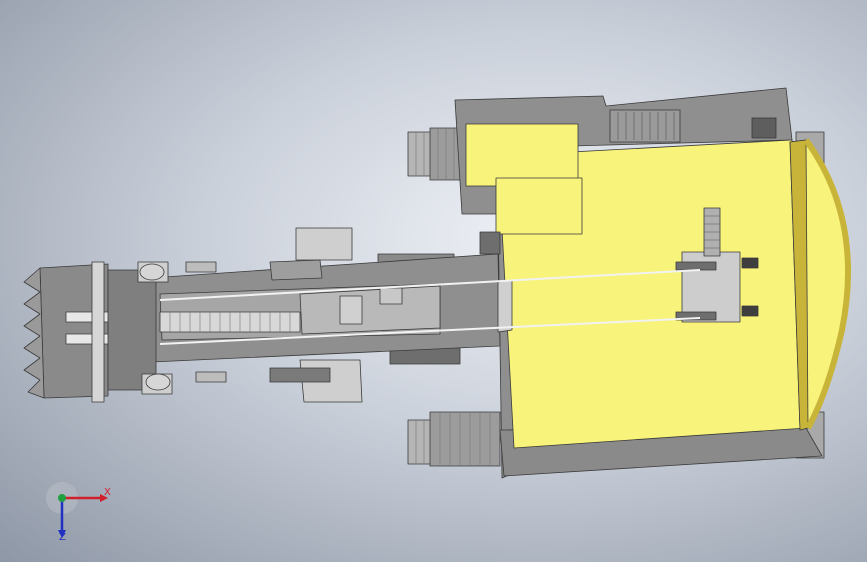 This screenshot has height=562, width=867. What do you see at coordinates (107, 492) in the screenshot?
I see `x-axis-label: X` at bounding box center [107, 492].